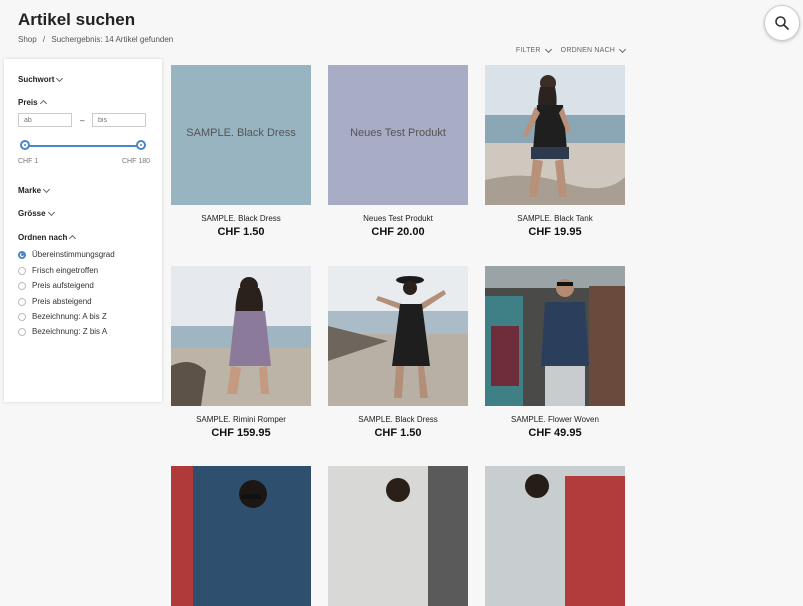  Describe the element at coordinates (587, 50) in the screenshot. I see `sort-label: ORDNEN NACH` at that location.